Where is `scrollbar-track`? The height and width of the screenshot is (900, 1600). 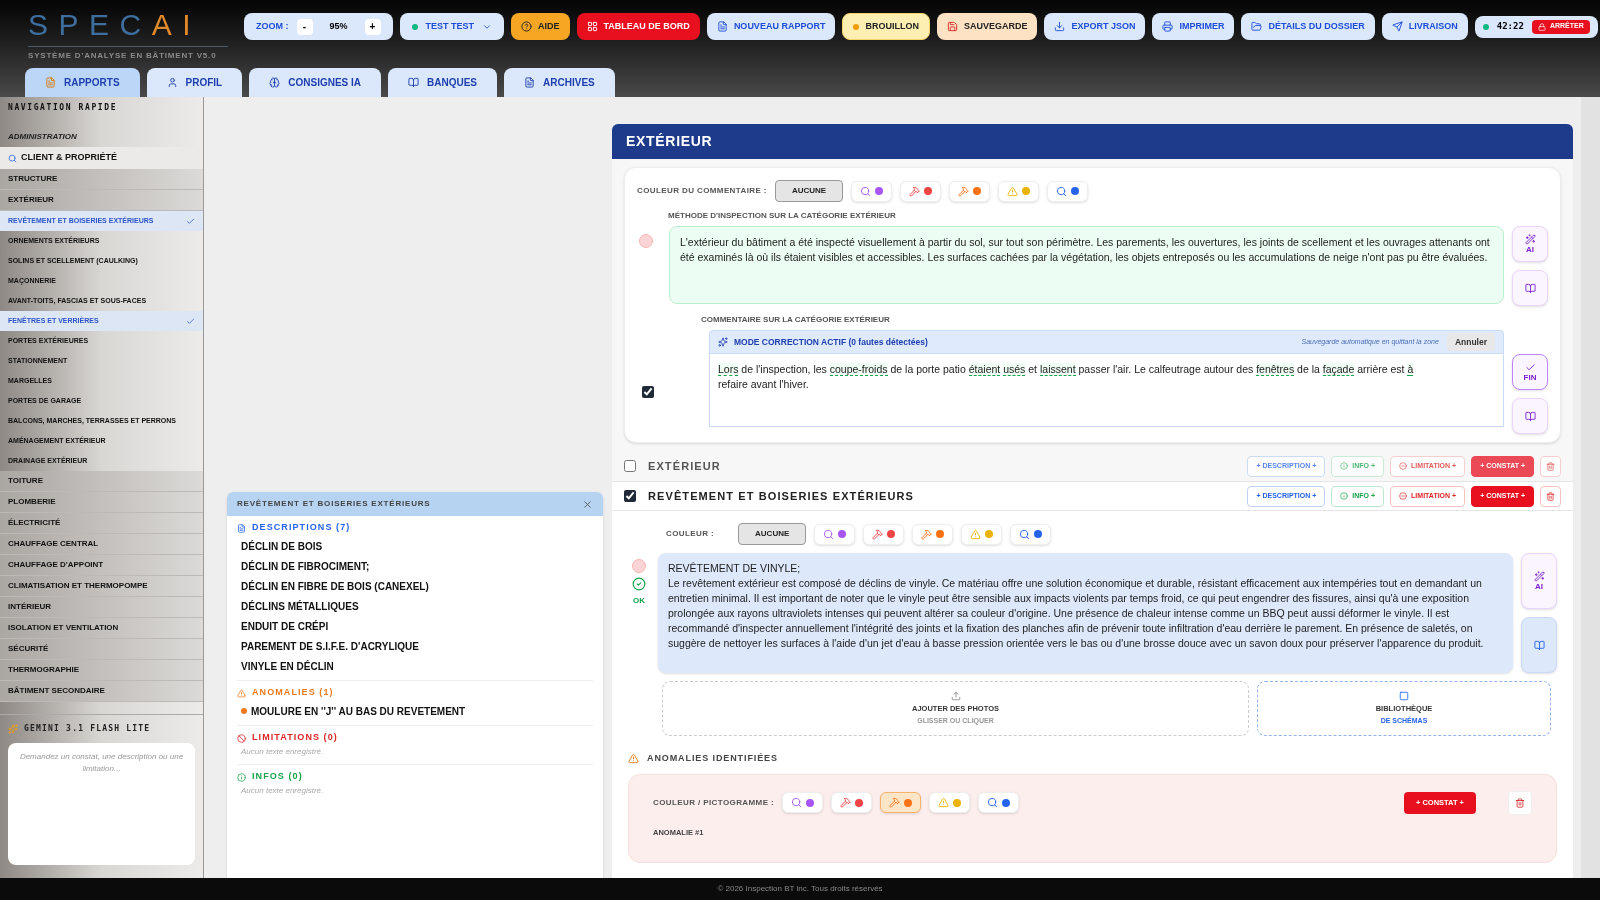
scrollbar-track is located at coordinates (1590, 487).